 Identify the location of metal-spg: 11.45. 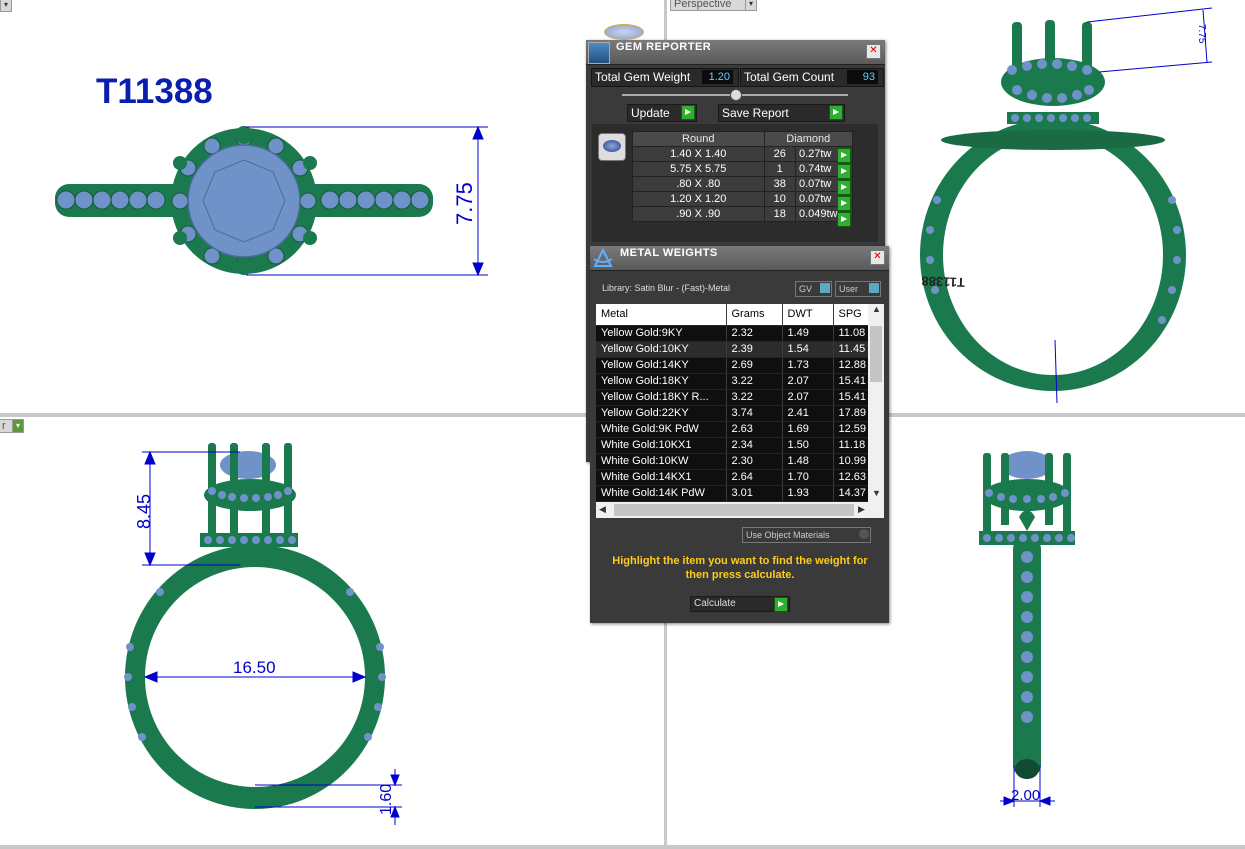
(851, 349).